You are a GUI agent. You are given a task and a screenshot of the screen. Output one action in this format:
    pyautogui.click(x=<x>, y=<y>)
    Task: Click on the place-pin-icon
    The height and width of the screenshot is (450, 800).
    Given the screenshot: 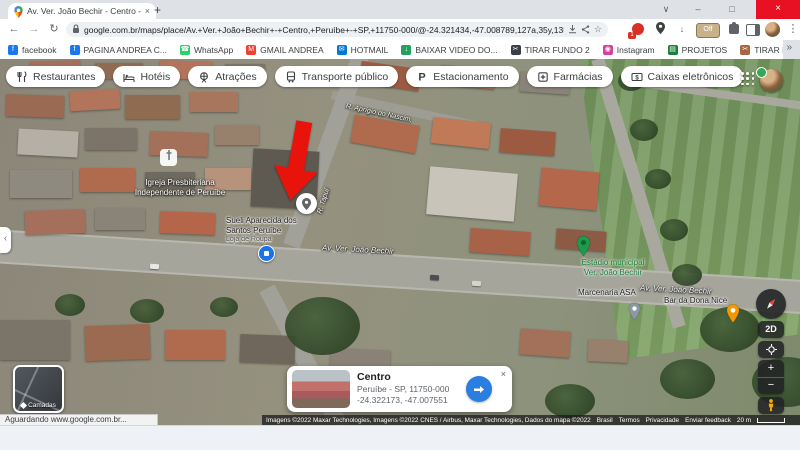 What is the action you would take?
    pyautogui.click(x=306, y=203)
    